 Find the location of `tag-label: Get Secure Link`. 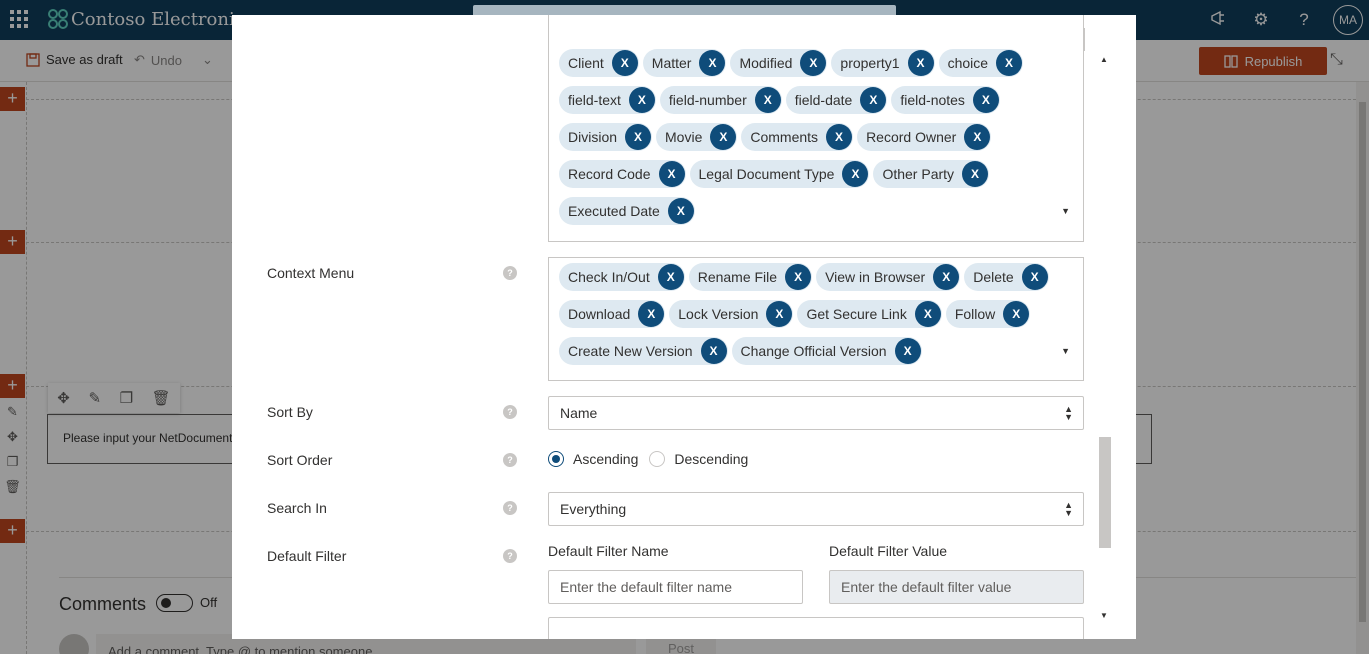

tag-label: Get Secure Link is located at coordinates (856, 314).